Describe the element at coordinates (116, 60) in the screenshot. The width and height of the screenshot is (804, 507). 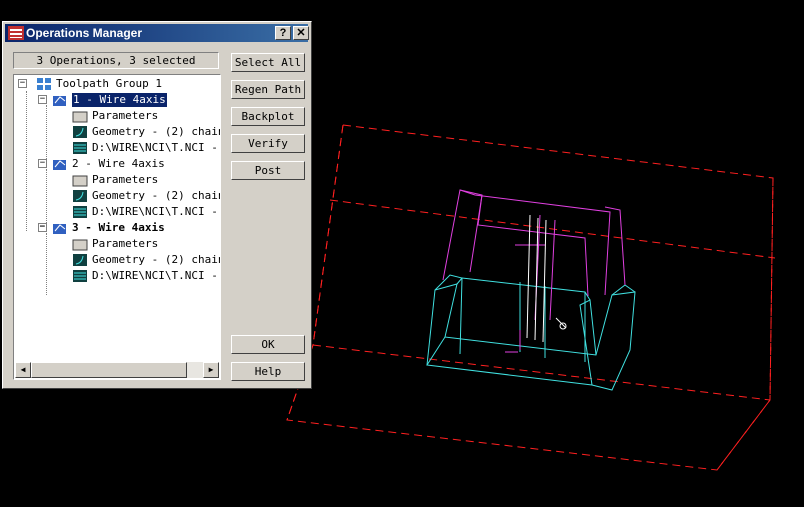
I see `status-text: 3 Operations, 3 selected` at that location.